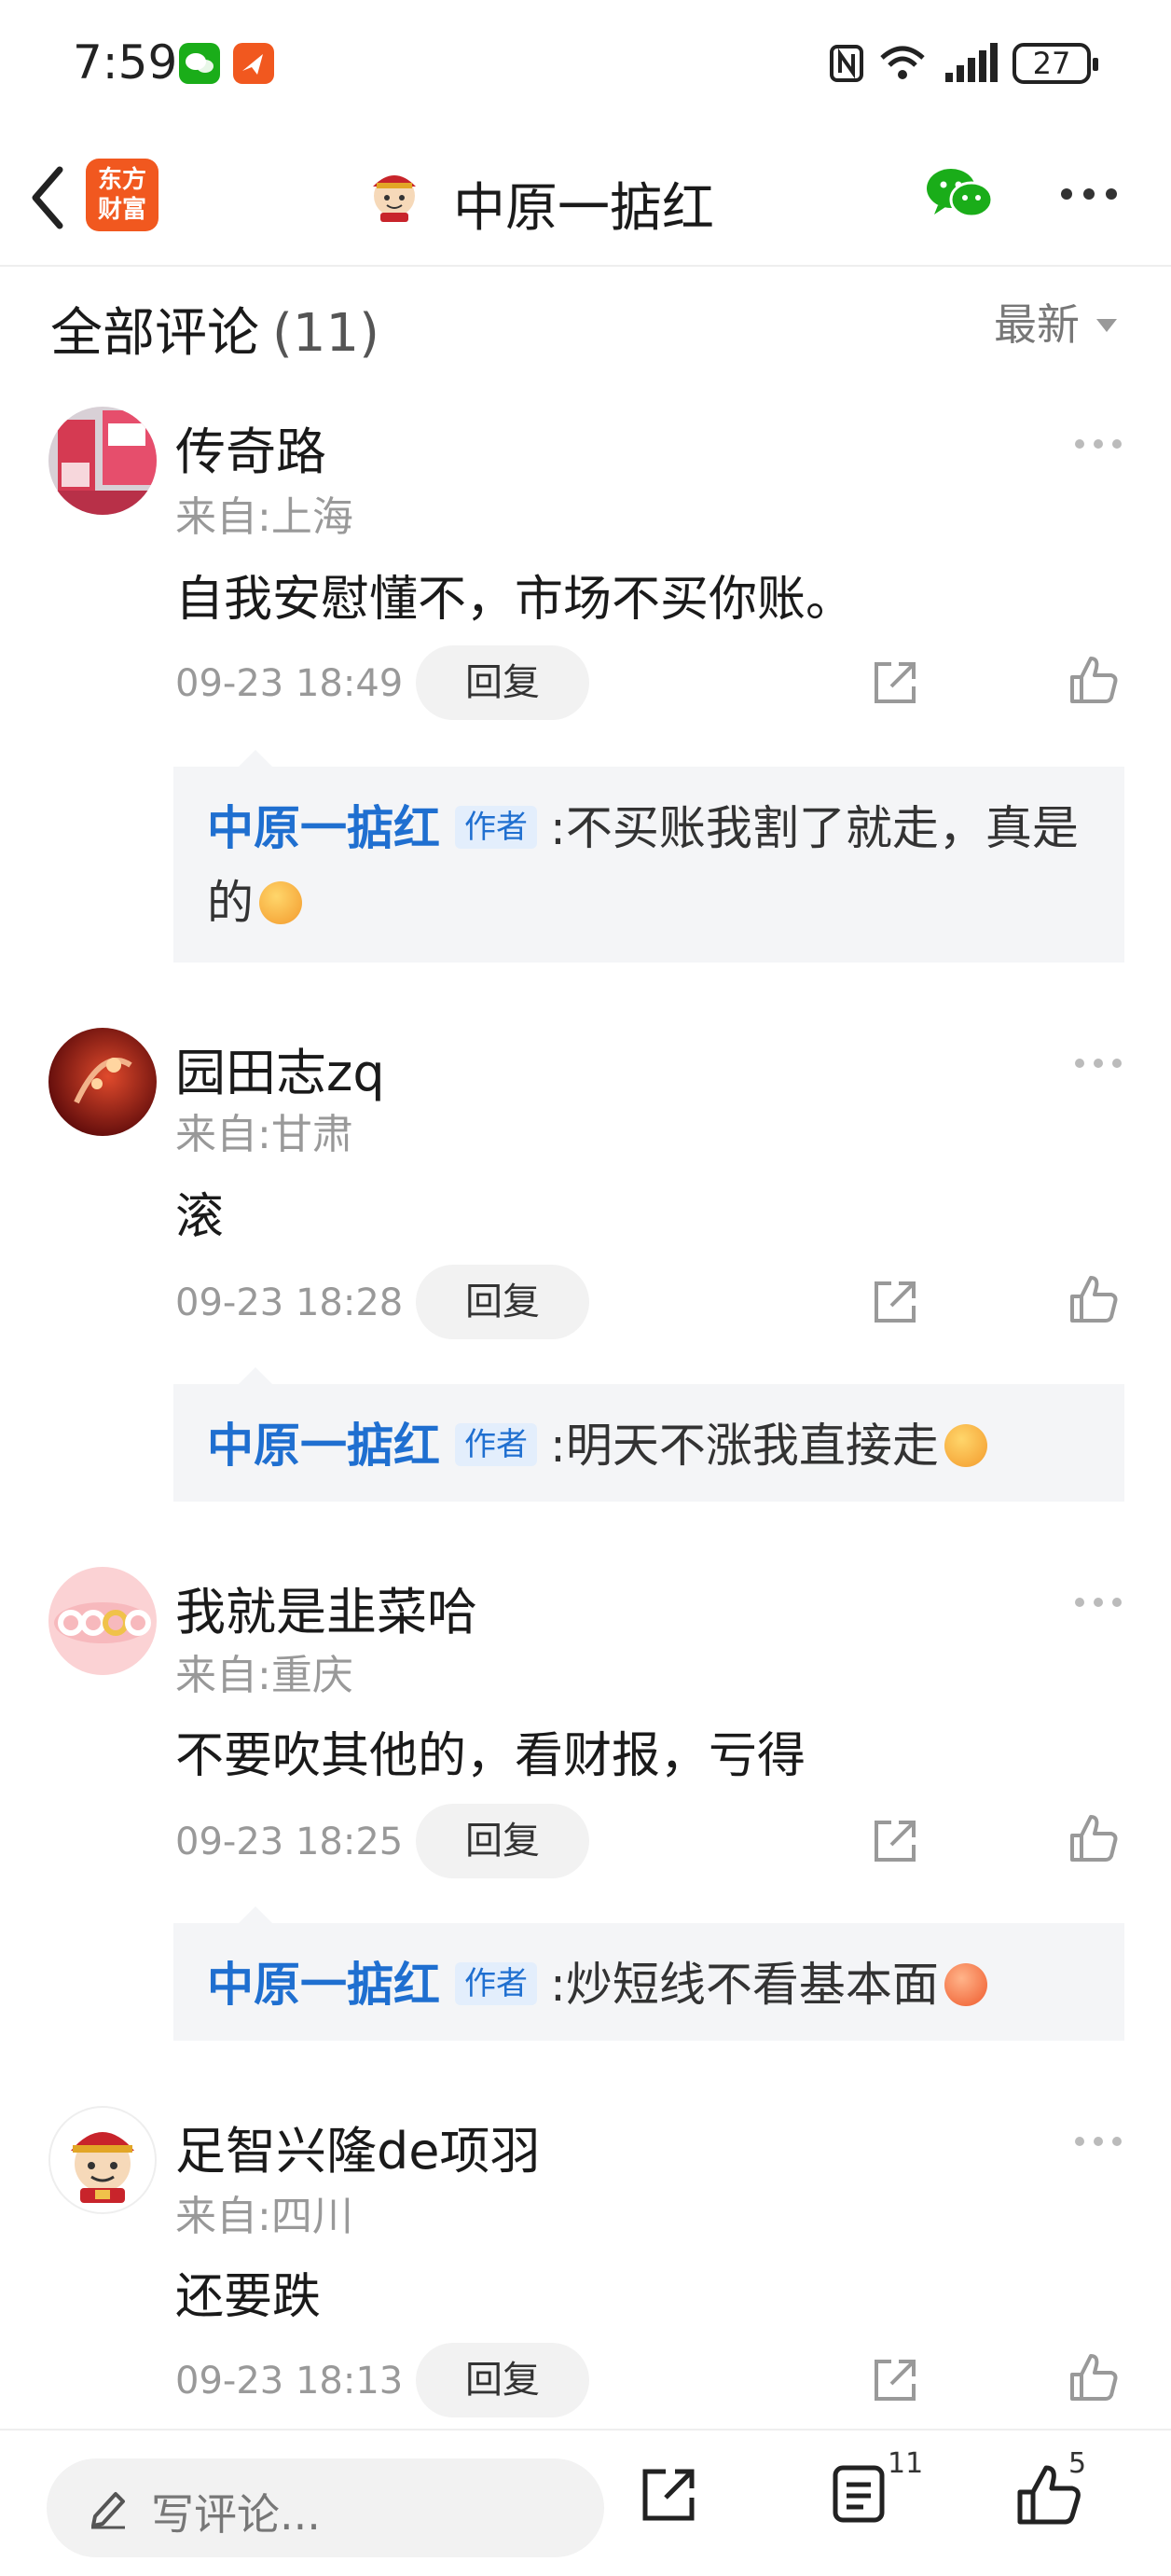 Image resolution: width=1171 pixels, height=2576 pixels. I want to click on username: 园田志zq, so click(280, 1068).